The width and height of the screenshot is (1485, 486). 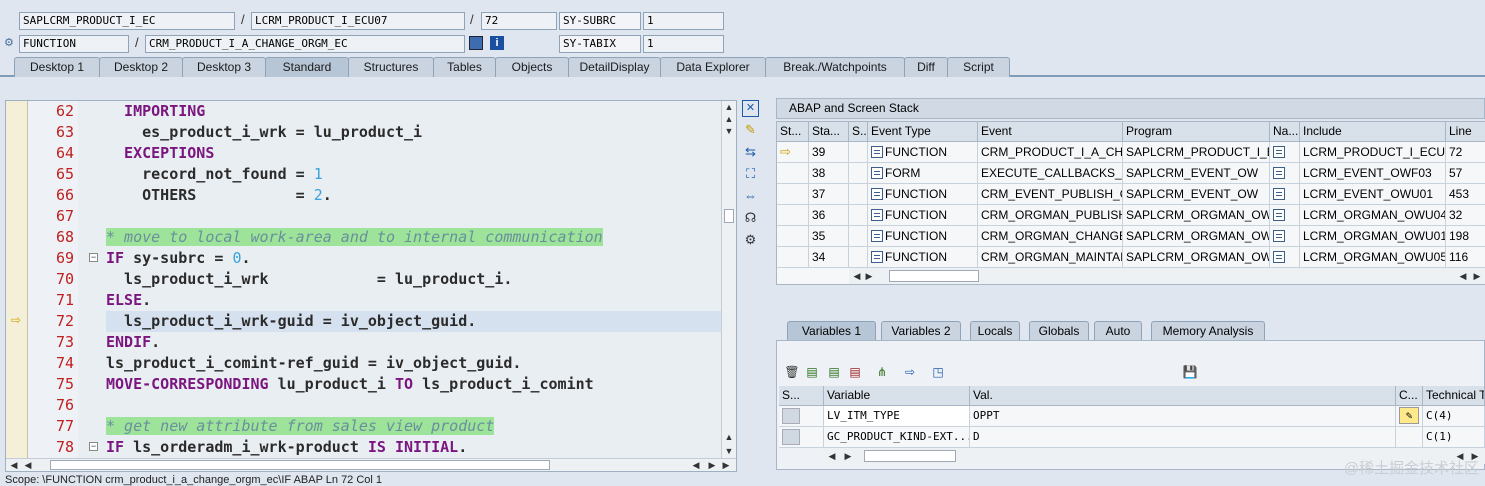 I want to click on new-tool-icon: ✎, so click(x=750, y=129).